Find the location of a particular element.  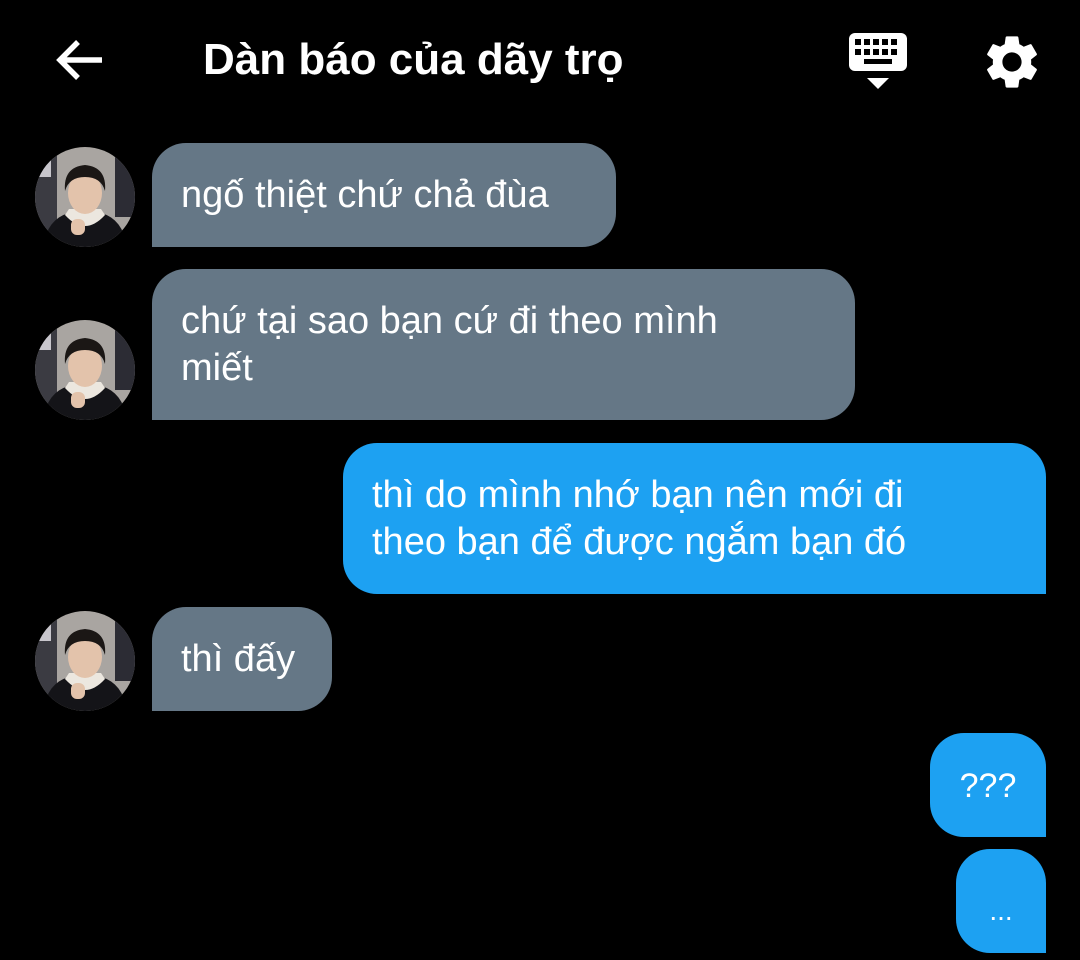

keyboard-button is located at coordinates (878, 60).